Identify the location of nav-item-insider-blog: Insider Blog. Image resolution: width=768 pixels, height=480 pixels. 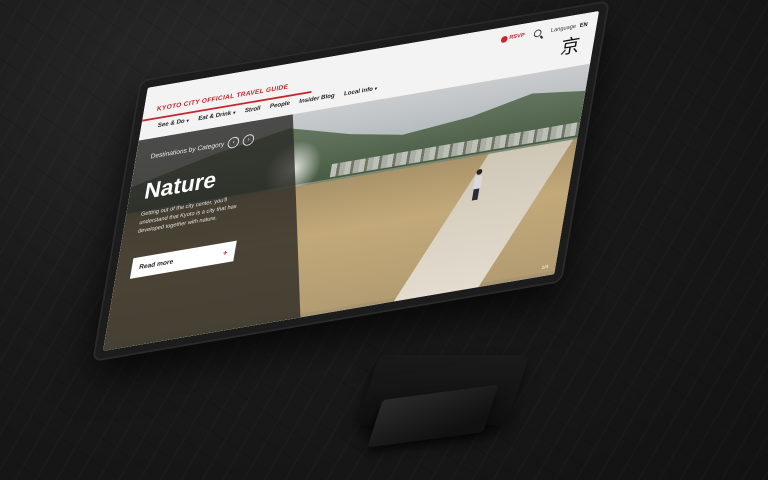
(317, 98).